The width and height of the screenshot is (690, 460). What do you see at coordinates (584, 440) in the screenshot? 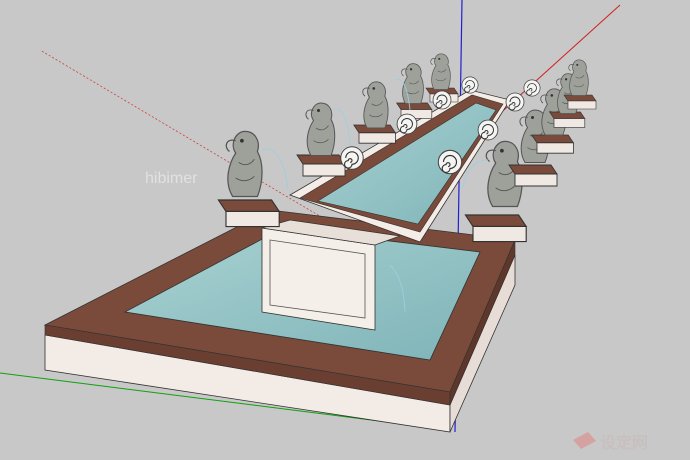
I see `pink-diamond-mark-icon` at bounding box center [584, 440].